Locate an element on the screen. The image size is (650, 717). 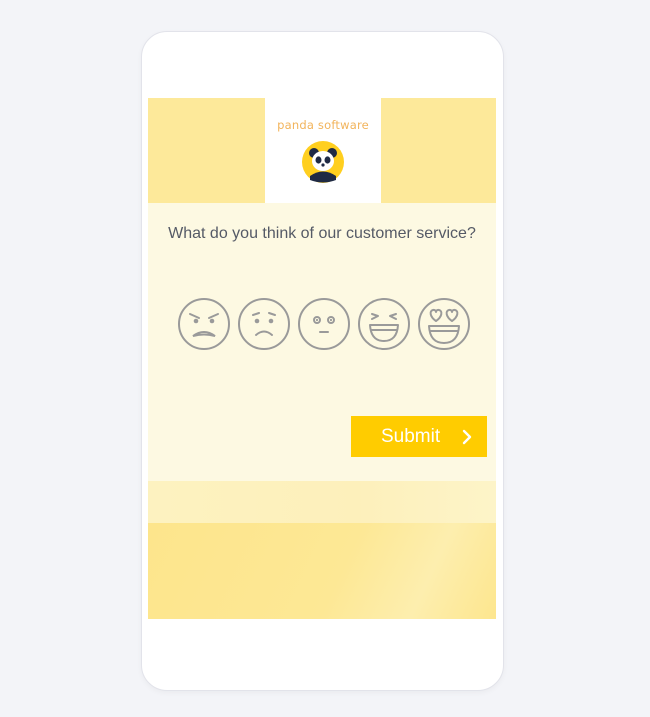
dissatisfied-face-icon is located at coordinates (264, 324).